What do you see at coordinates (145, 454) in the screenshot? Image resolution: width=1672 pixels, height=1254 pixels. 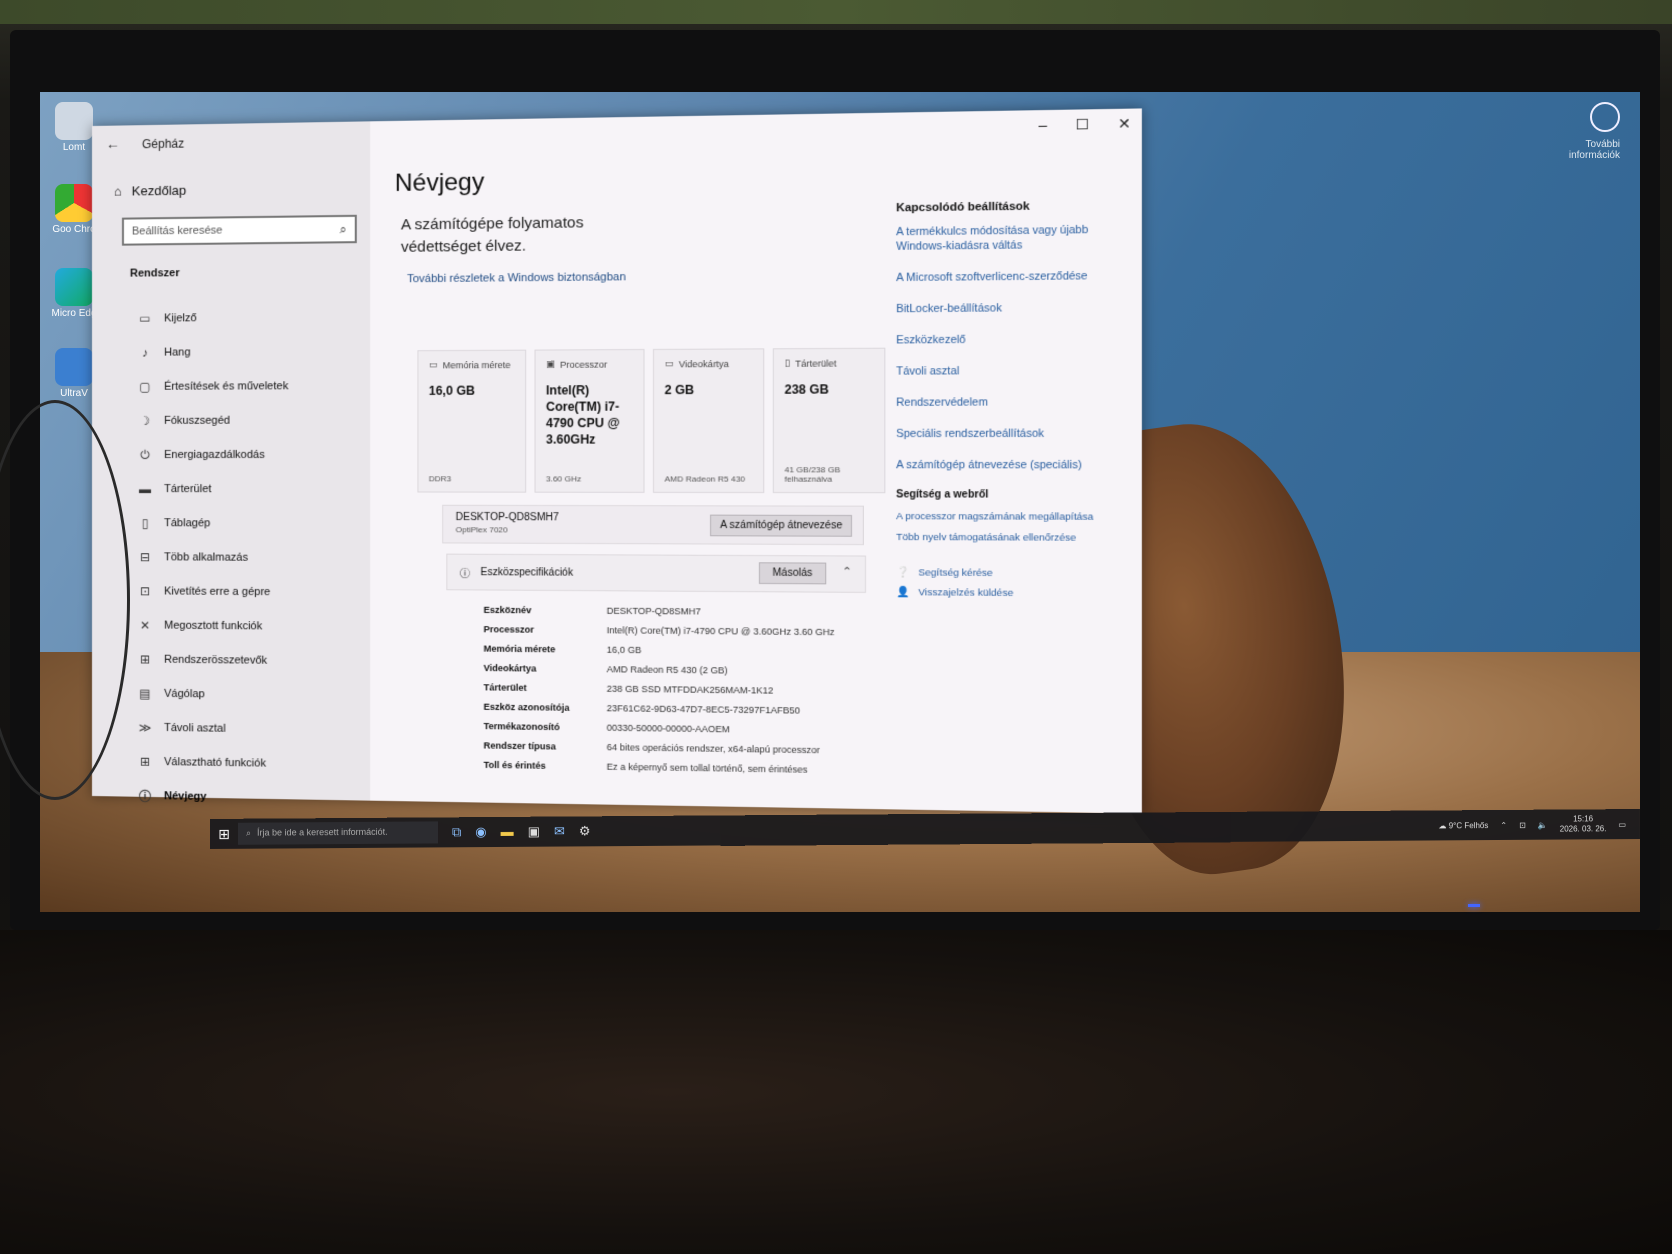 I see `power-icon: ⏻` at bounding box center [145, 454].